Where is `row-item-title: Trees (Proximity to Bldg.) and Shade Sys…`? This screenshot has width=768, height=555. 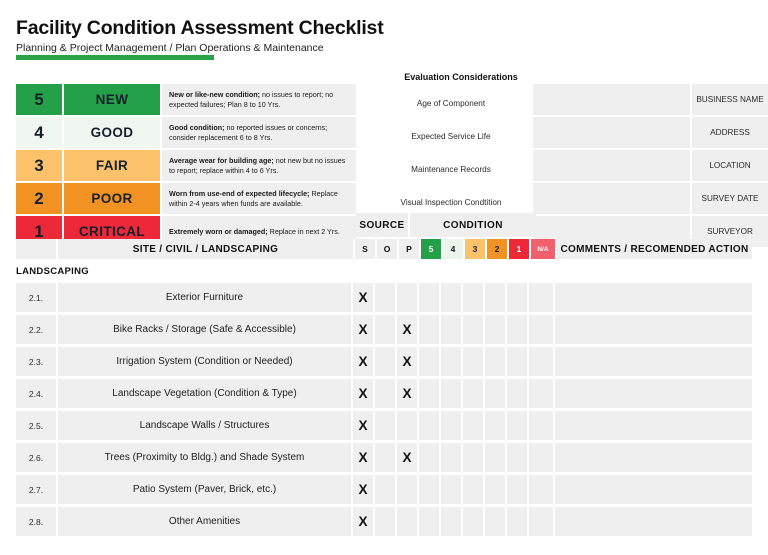 row-item-title: Trees (Proximity to Bldg.) and Shade Sys… is located at coordinates (204, 457).